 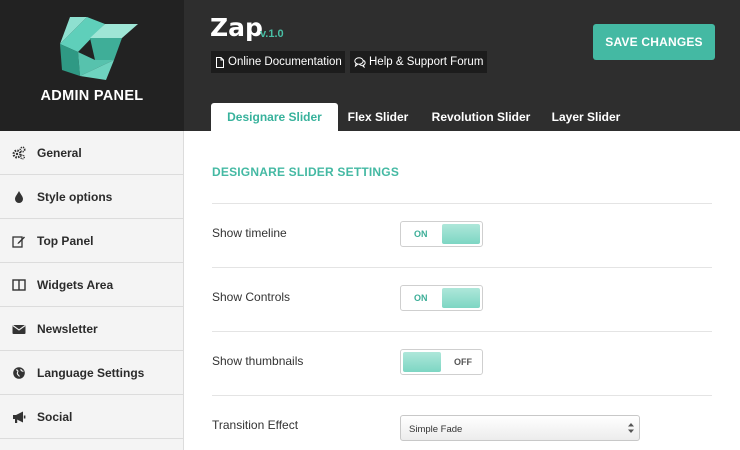 What do you see at coordinates (55, 417) in the screenshot?
I see `sidebar-item-label: Social` at bounding box center [55, 417].